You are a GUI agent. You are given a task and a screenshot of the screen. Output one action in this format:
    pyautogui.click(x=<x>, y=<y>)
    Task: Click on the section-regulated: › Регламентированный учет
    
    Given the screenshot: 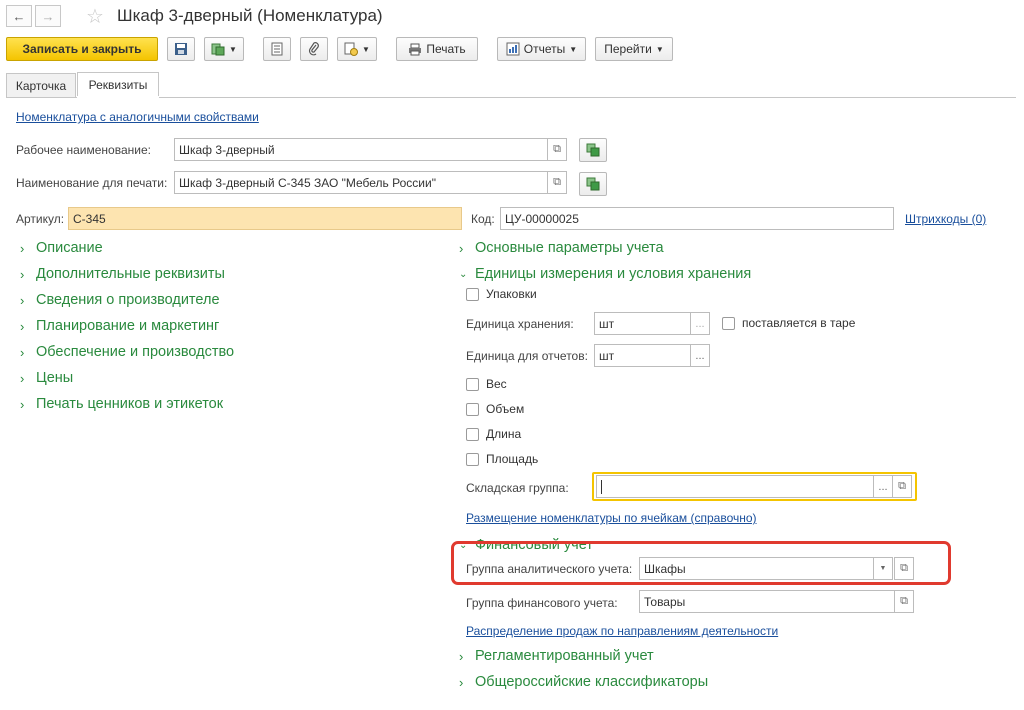 What is the action you would take?
    pyautogui.click(x=556, y=656)
    